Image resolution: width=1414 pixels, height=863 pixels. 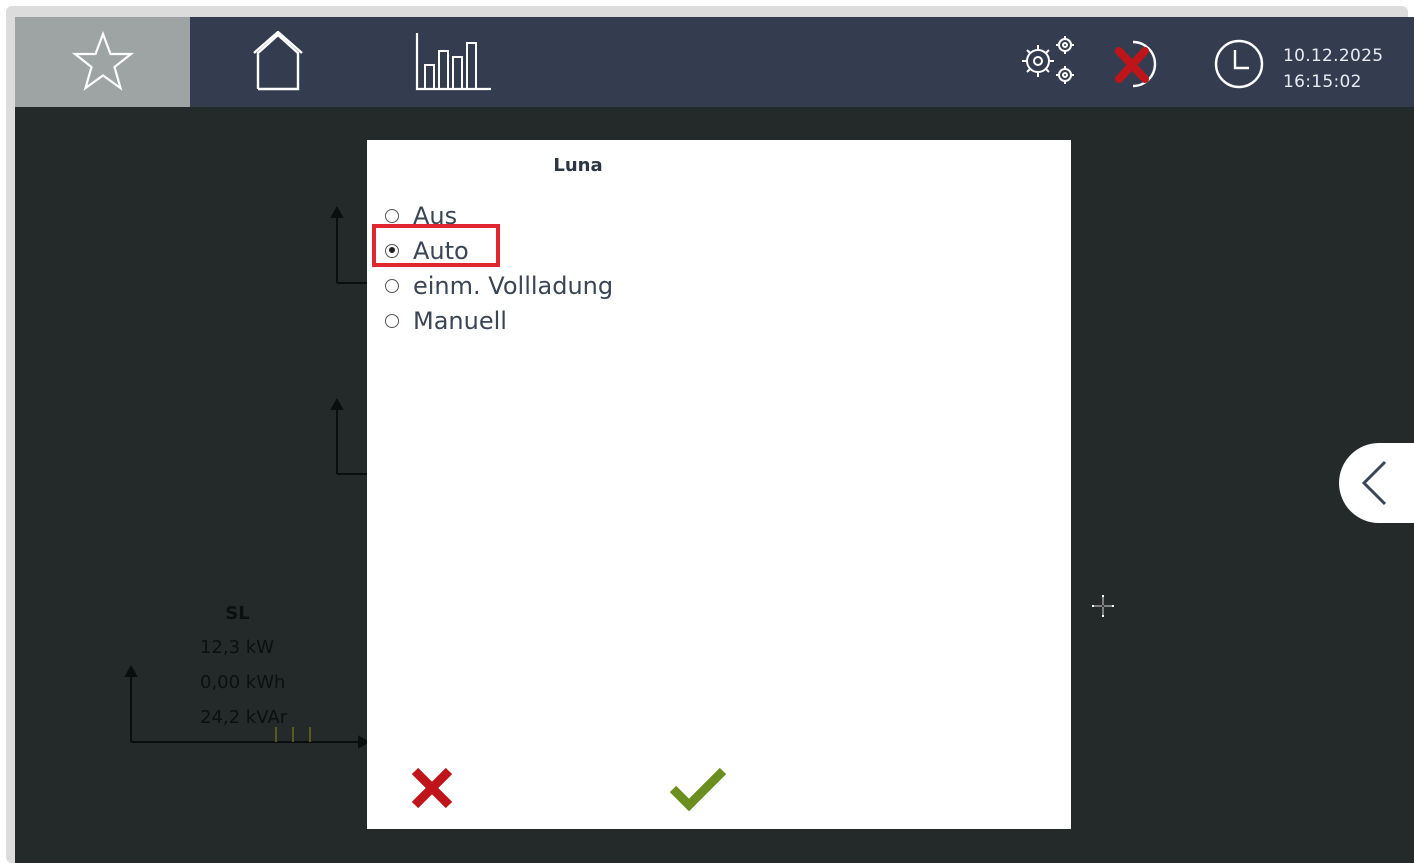 I want to click on connection-status-button, so click(x=1140, y=64).